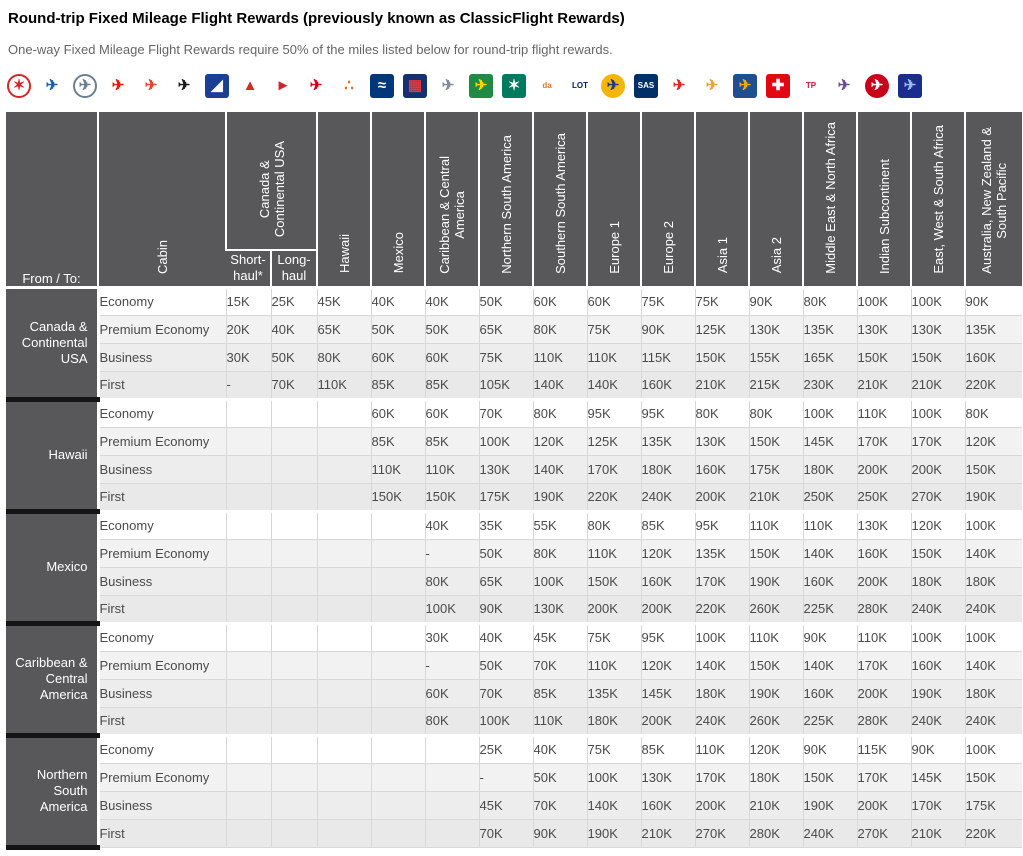  I want to click on air-china-logo-icon: ✈, so click(118, 85).